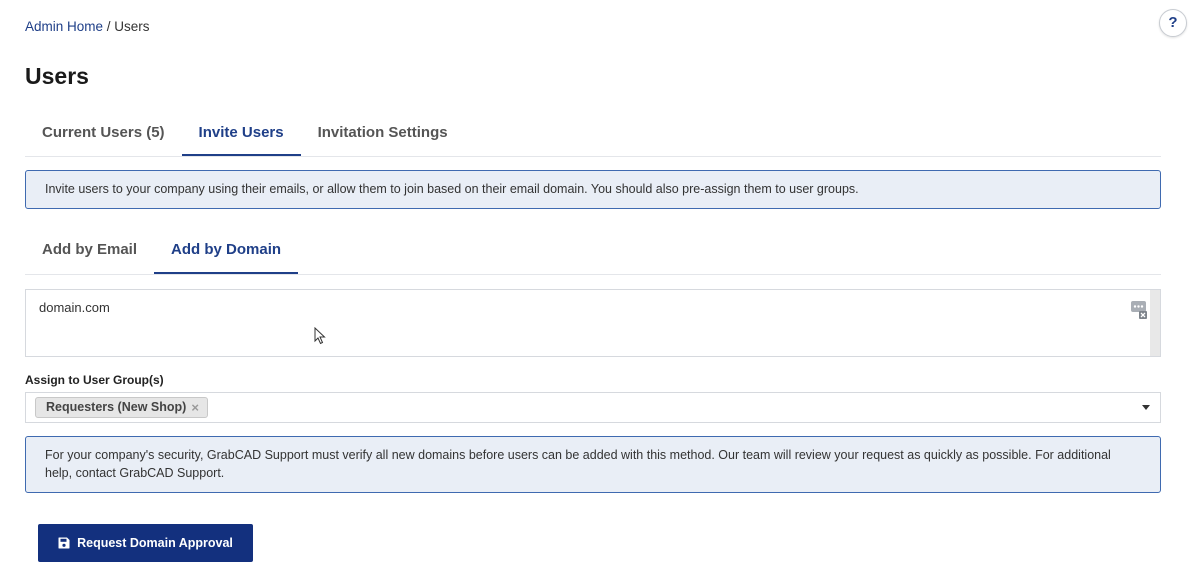  Describe the element at coordinates (383, 135) in the screenshot. I see `tab-invitation-settings: Invitation Settings` at that location.